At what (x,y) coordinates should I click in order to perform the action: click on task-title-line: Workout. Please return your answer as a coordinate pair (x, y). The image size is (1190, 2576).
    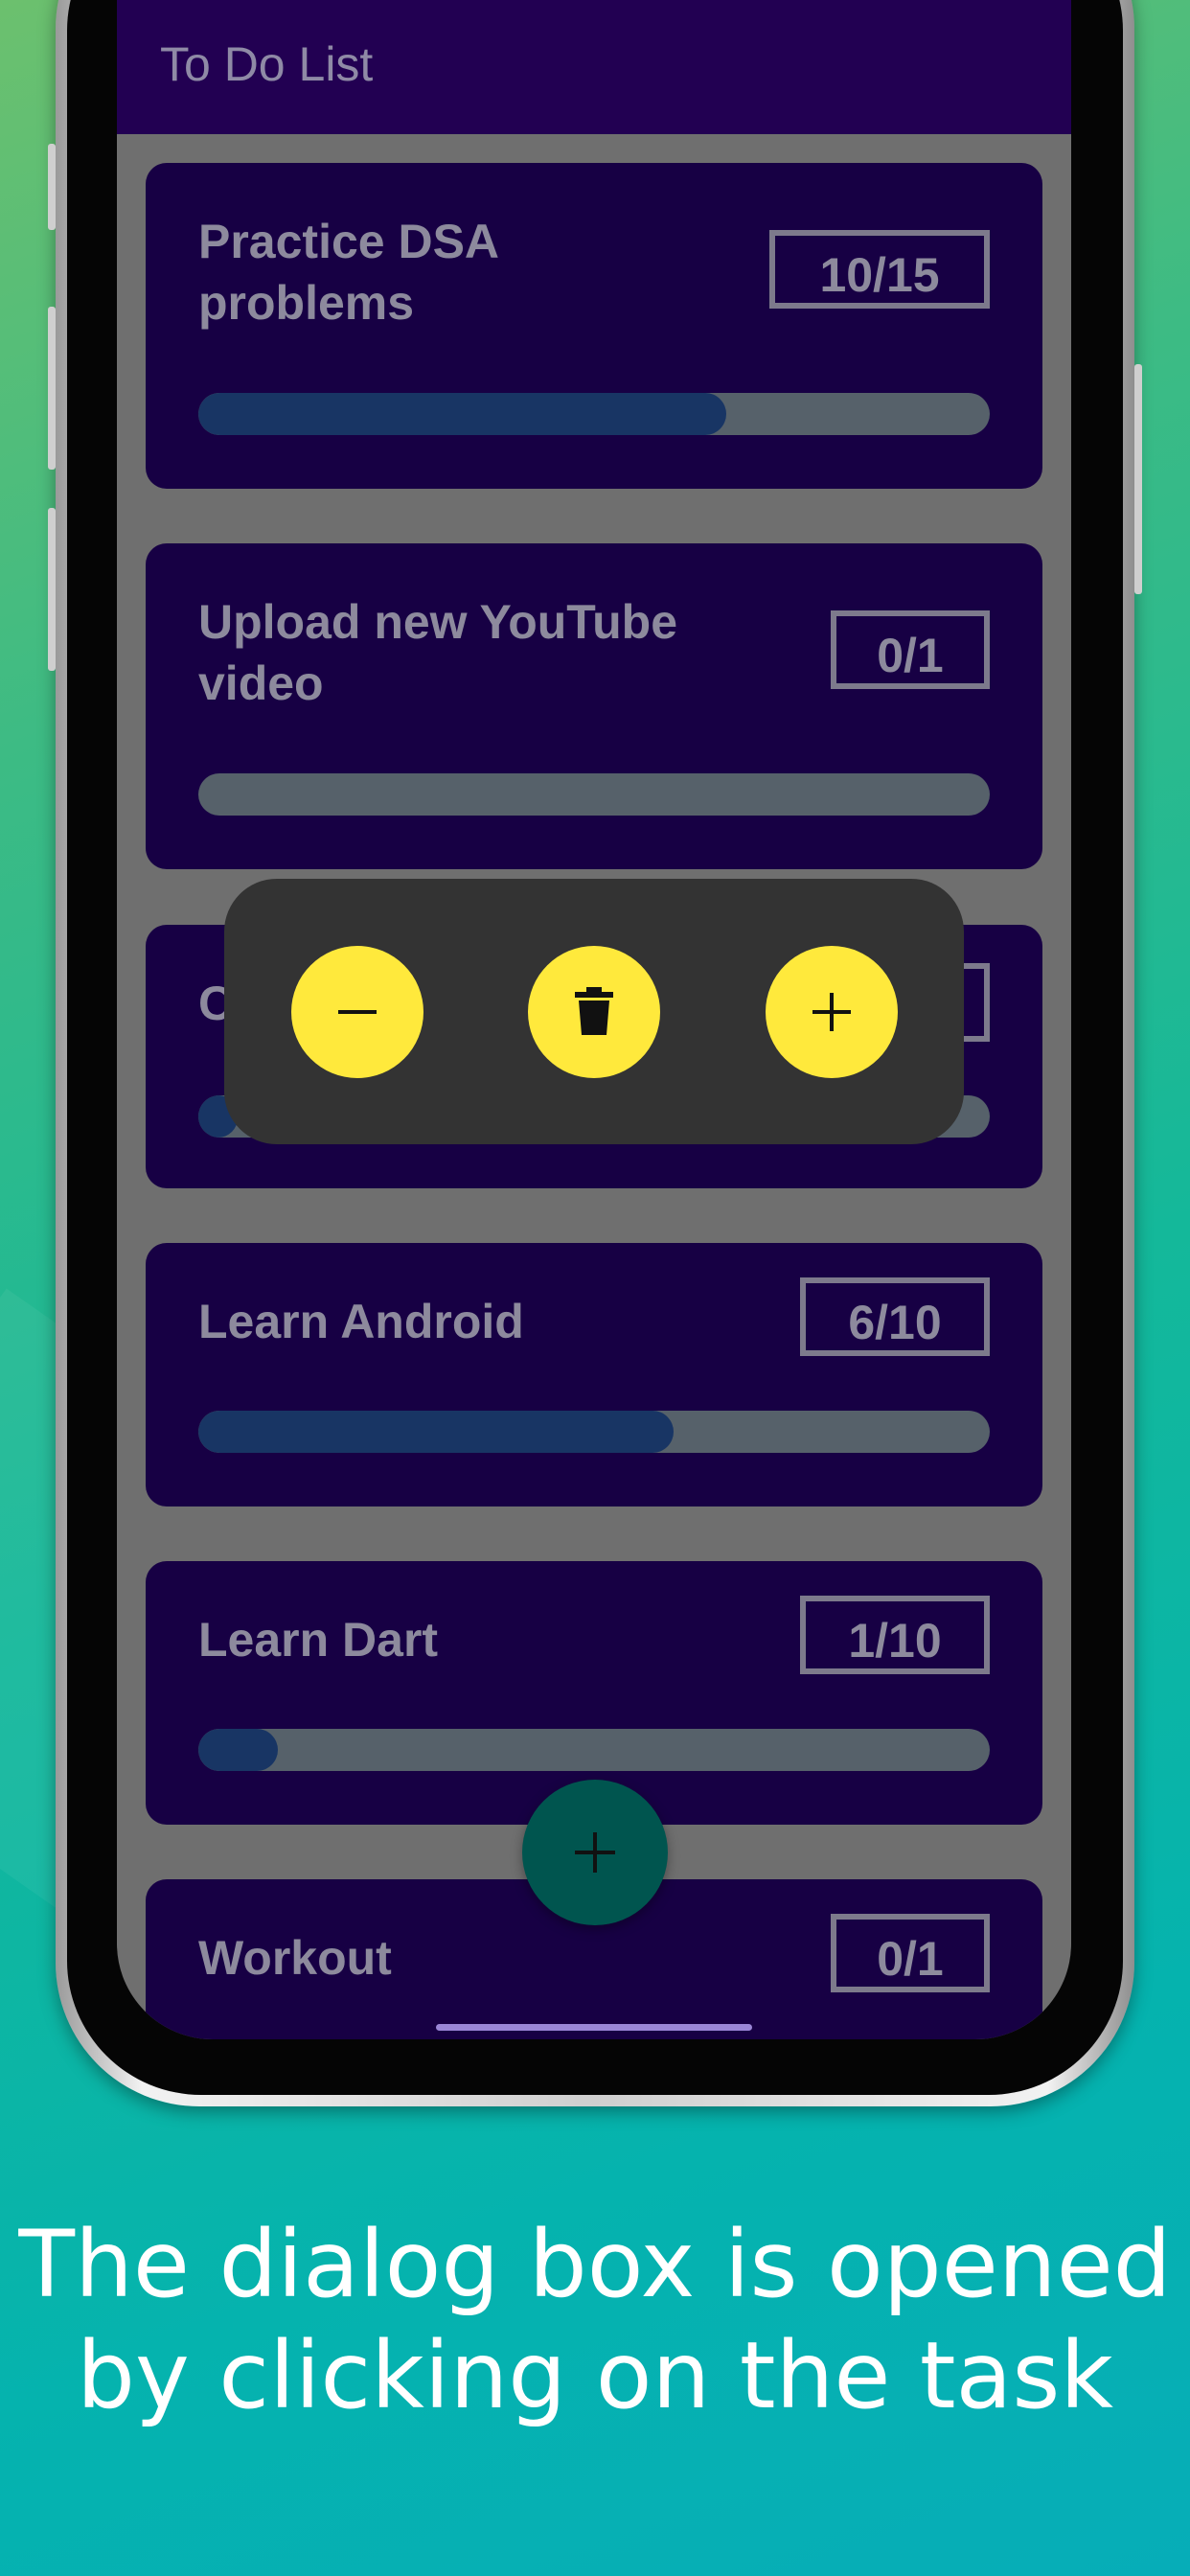
    Looking at the image, I should click on (295, 1958).